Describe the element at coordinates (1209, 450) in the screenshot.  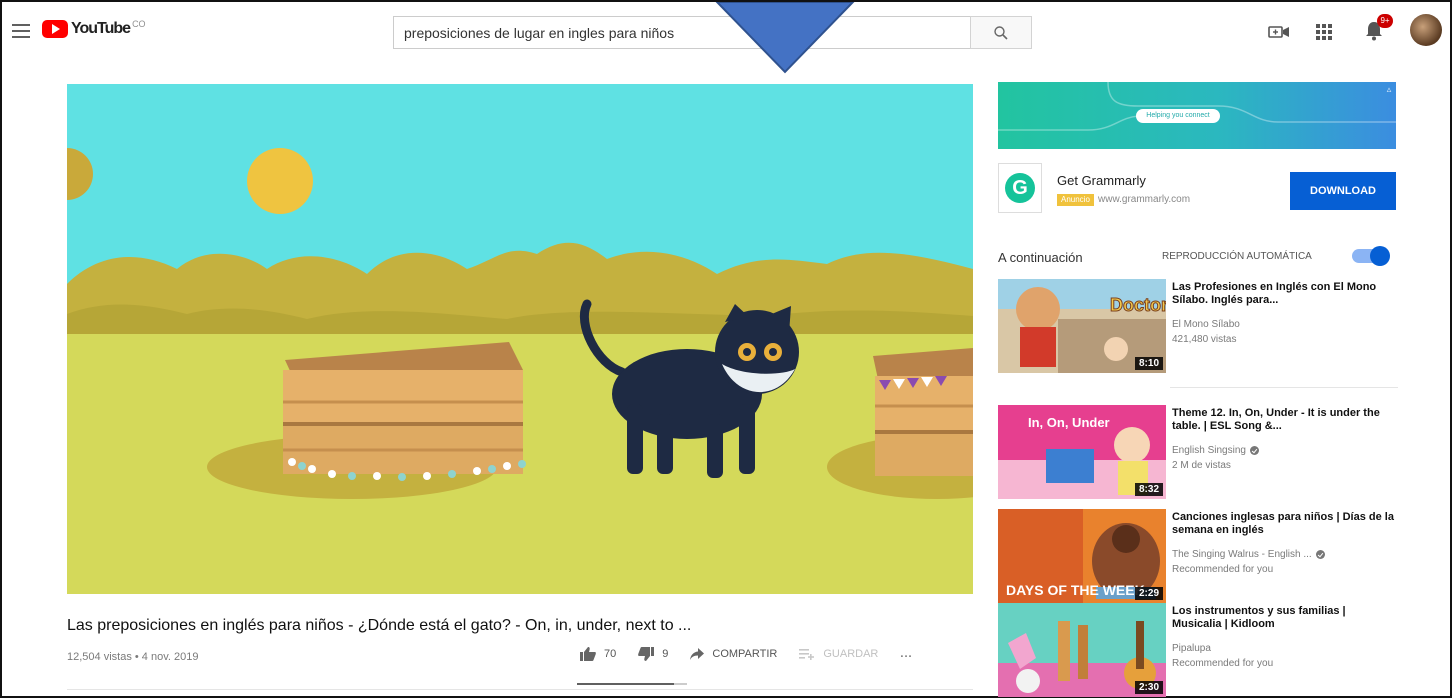
I see `channel-name-text: English Singsing` at that location.